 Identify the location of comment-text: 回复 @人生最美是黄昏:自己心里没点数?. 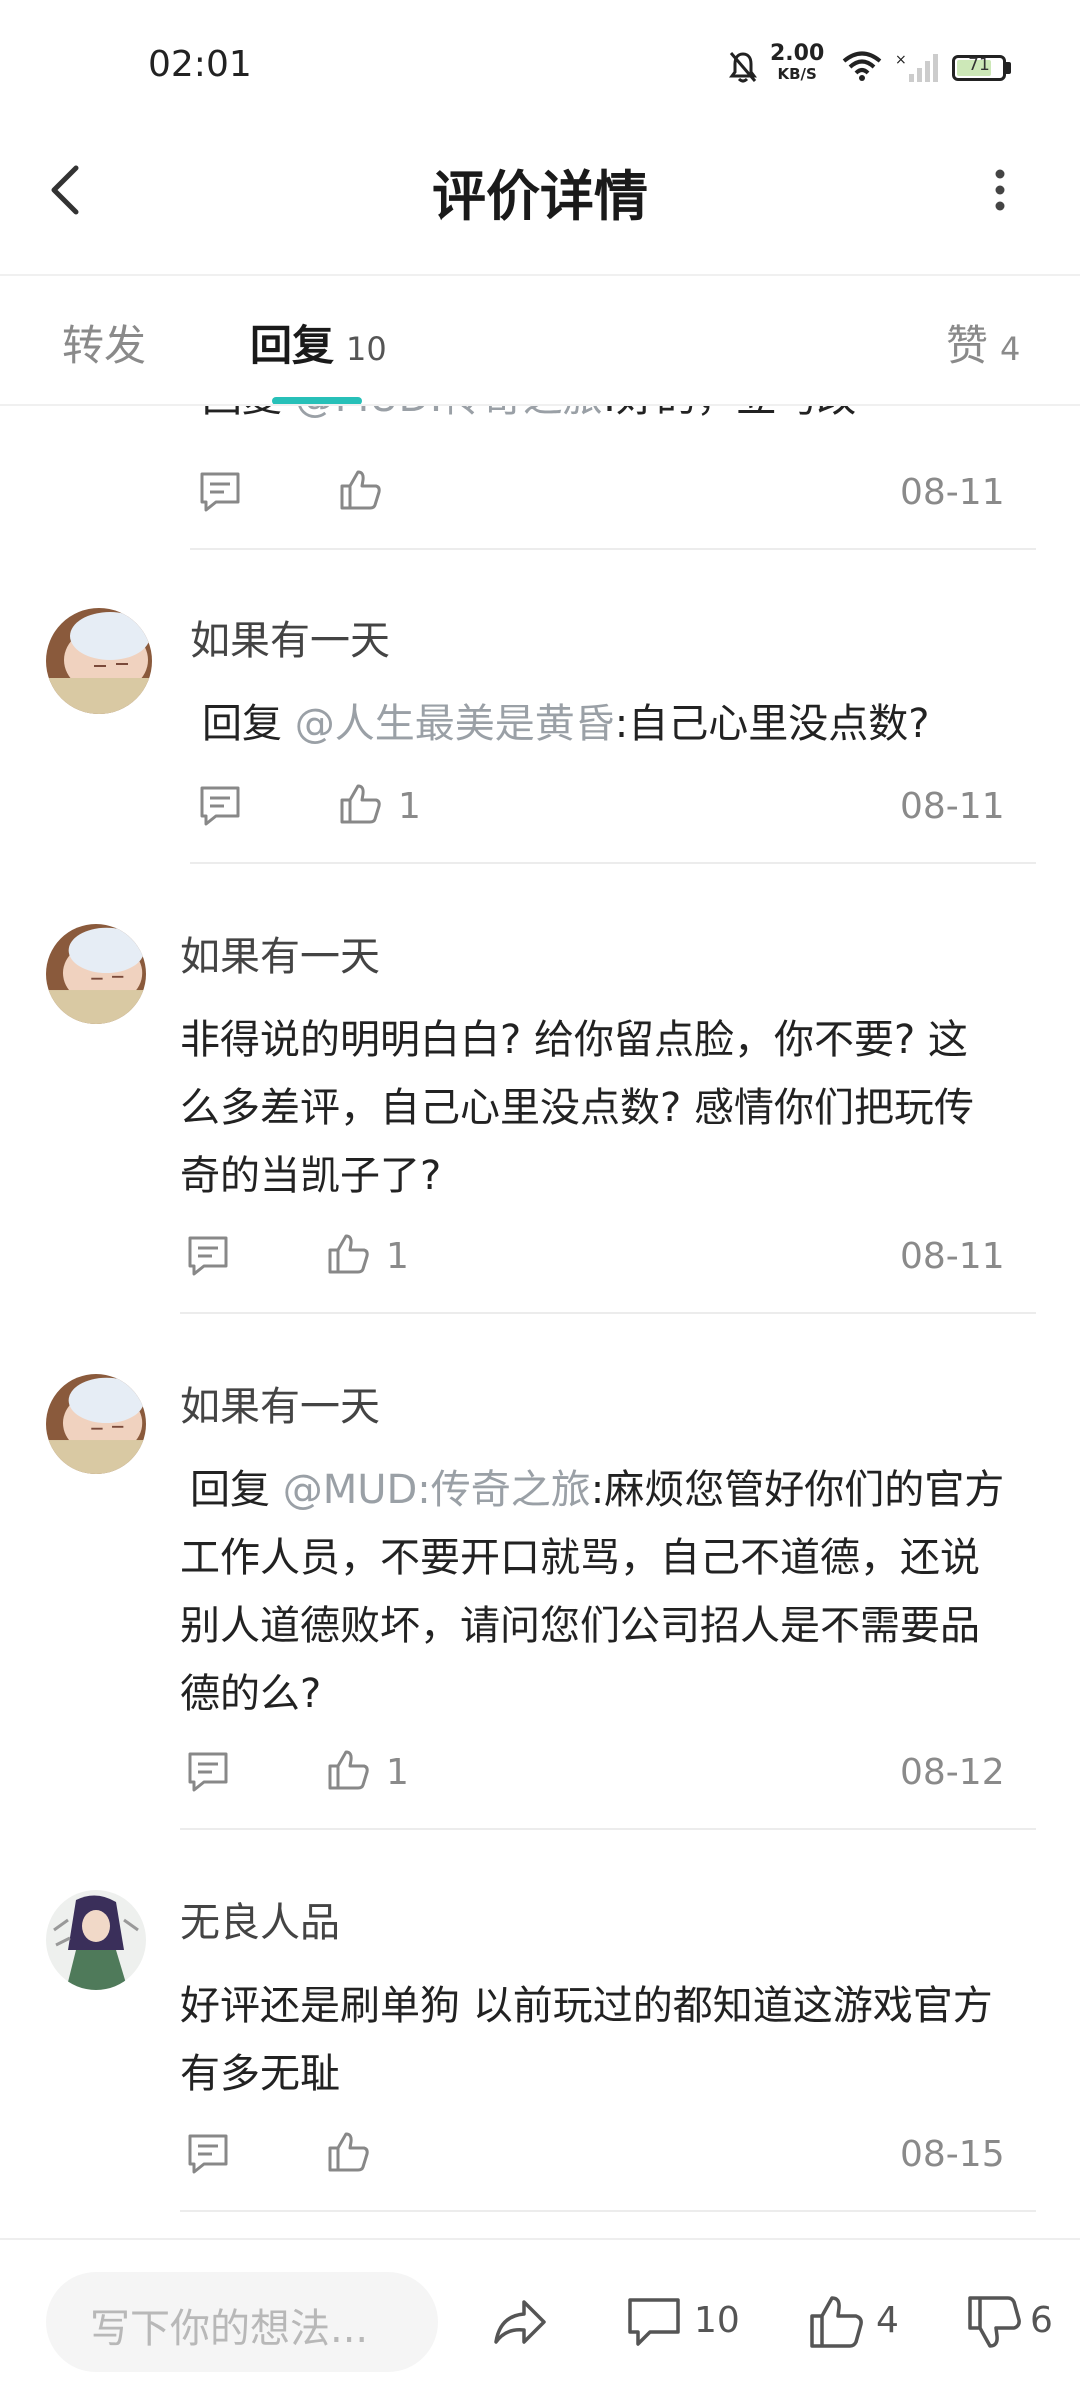
(566, 724).